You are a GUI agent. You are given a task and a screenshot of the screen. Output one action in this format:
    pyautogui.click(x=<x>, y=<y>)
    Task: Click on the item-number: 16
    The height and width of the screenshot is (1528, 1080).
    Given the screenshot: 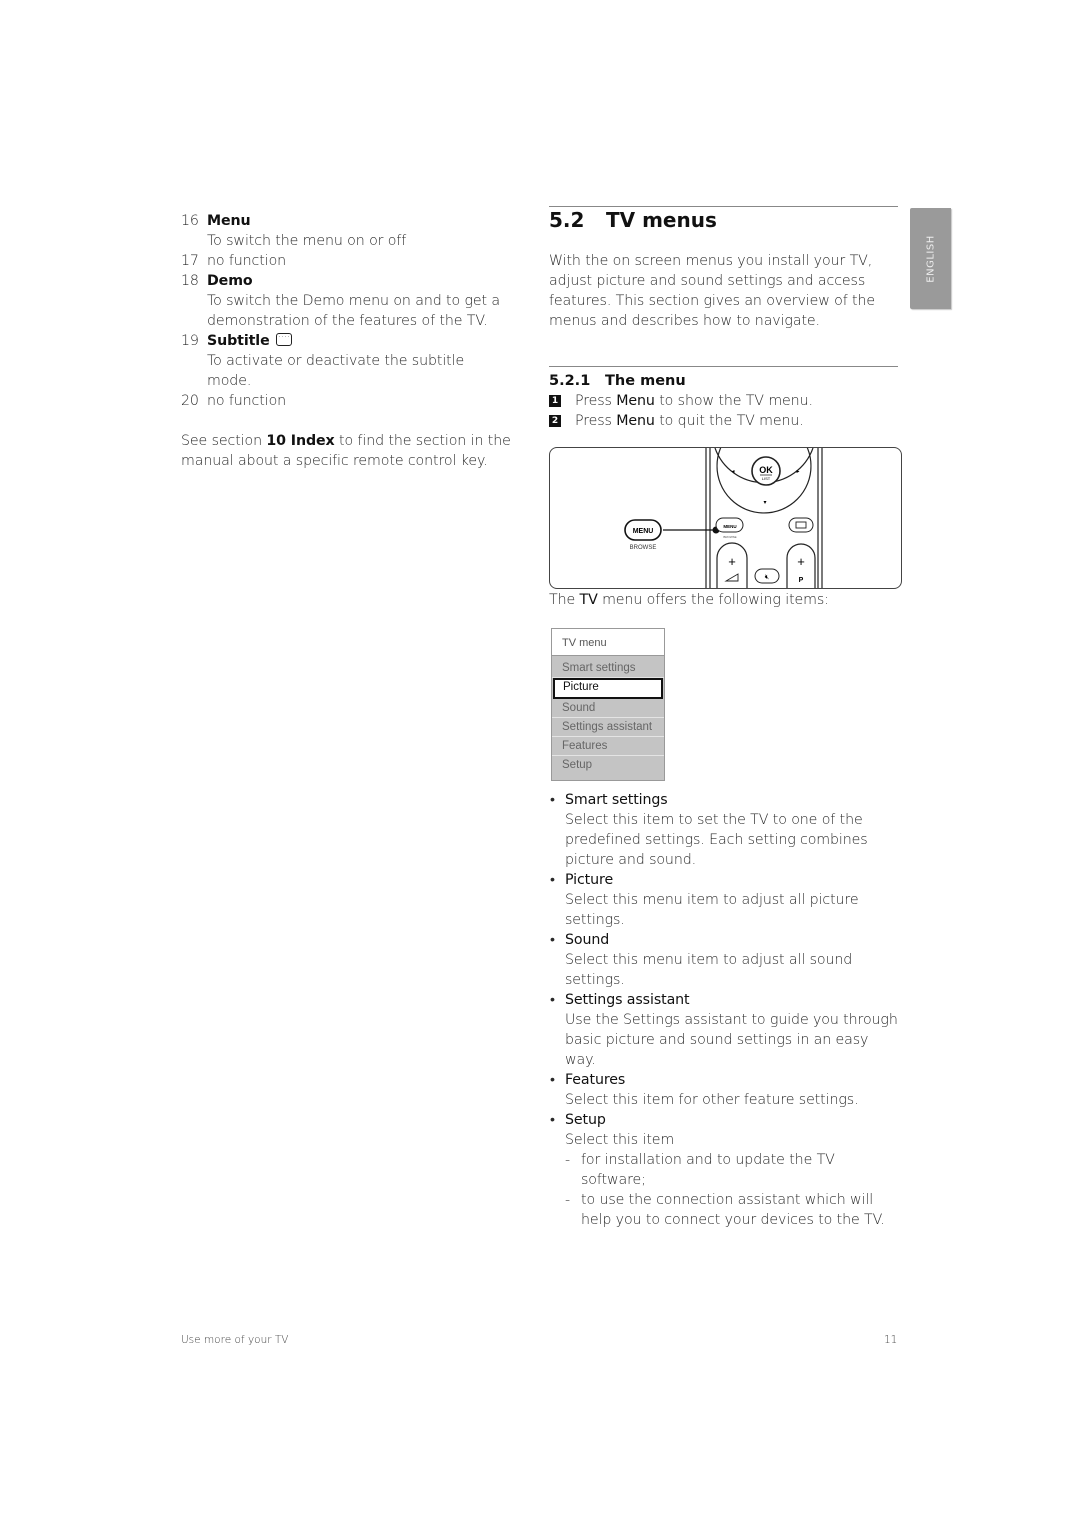 What is the action you would take?
    pyautogui.click(x=190, y=221)
    